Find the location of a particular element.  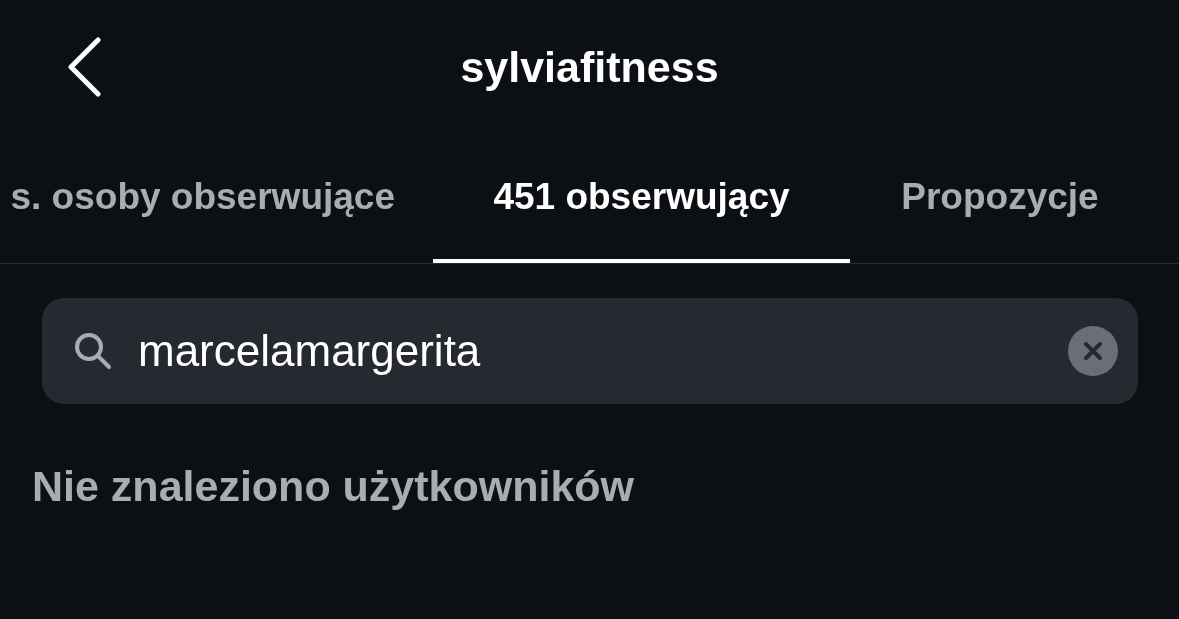

search-input: marcelamargerita is located at coordinates (591, 351).